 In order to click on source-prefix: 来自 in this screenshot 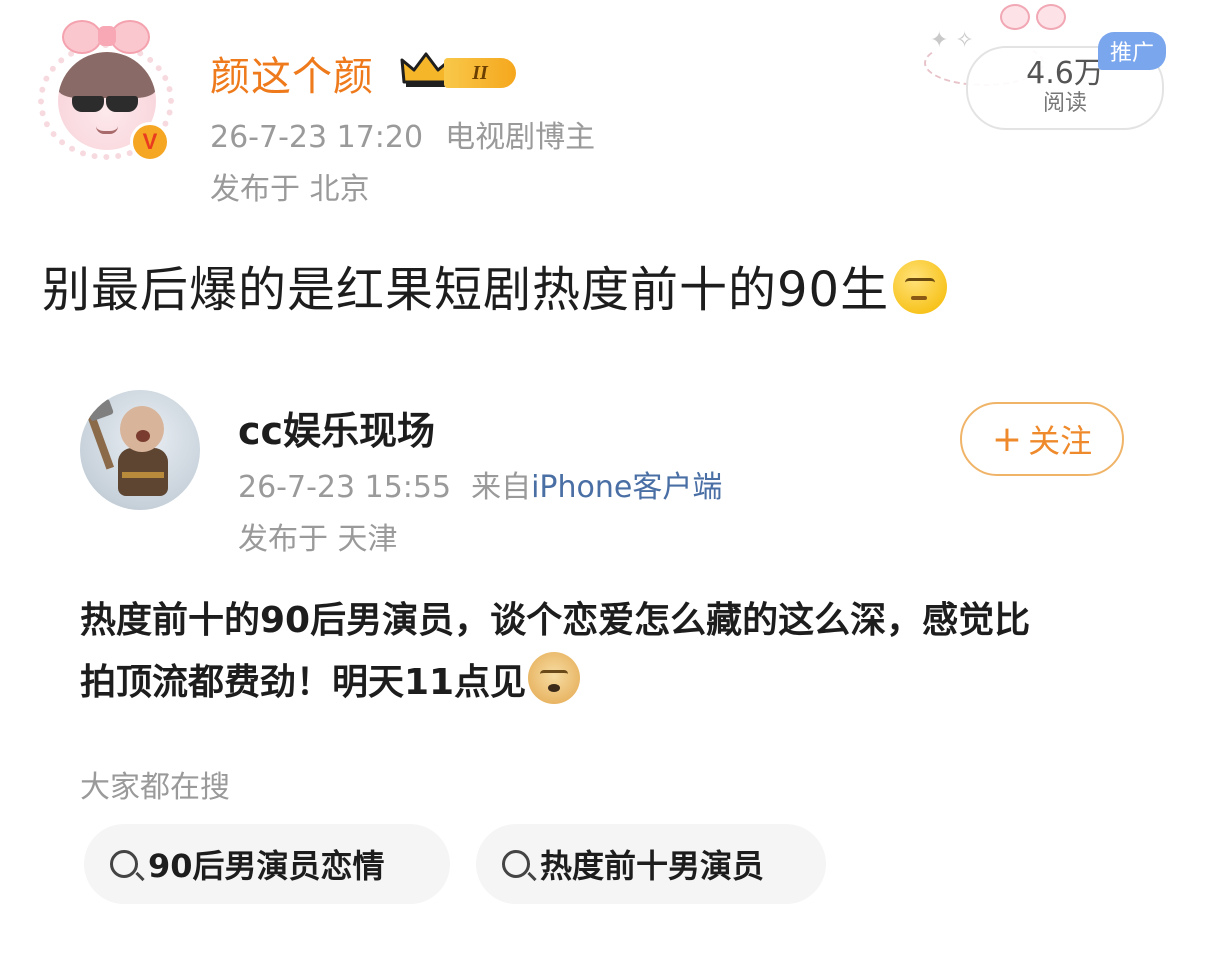, I will do `click(501, 487)`.